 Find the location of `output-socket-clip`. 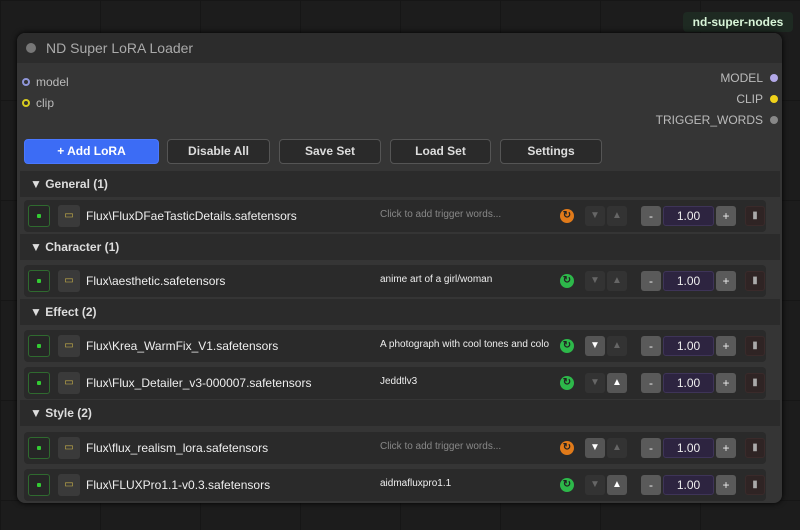

output-socket-clip is located at coordinates (774, 99).